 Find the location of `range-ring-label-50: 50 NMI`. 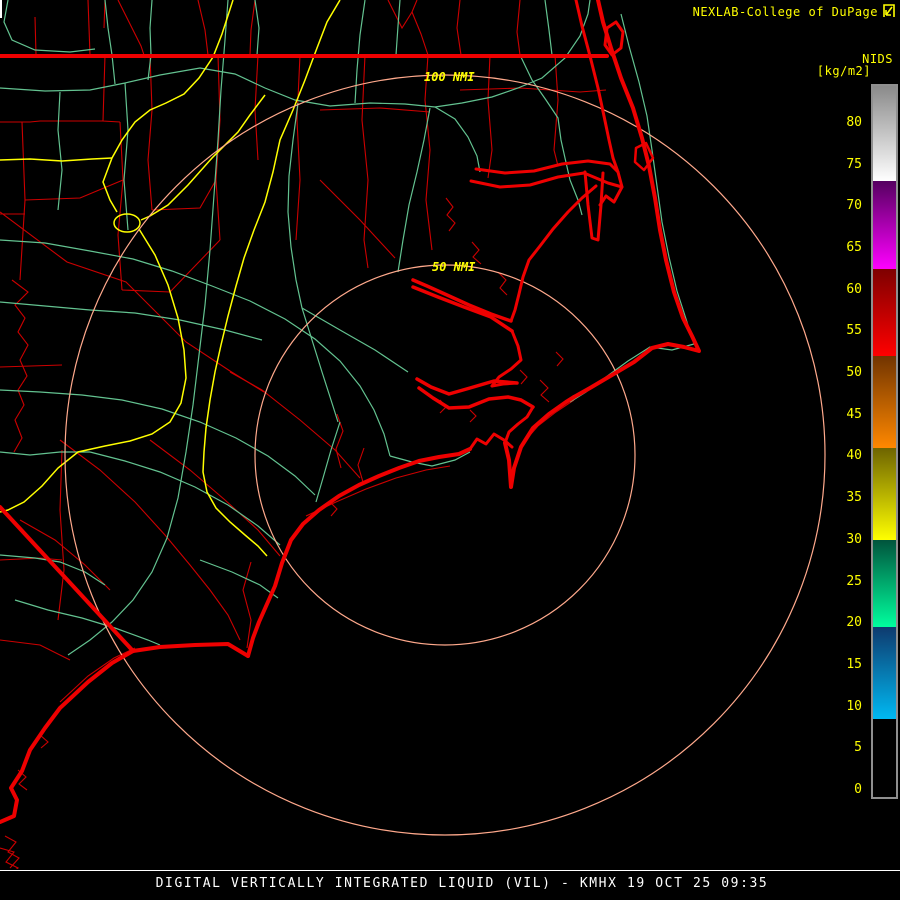

range-ring-label-50: 50 NMI is located at coordinates (454, 267).